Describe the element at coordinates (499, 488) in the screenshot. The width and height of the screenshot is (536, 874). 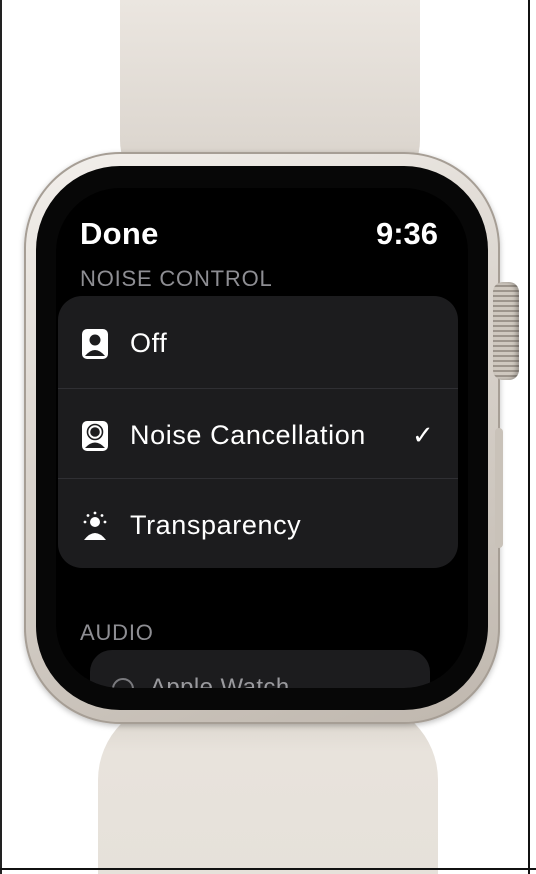
I see `side-button` at that location.